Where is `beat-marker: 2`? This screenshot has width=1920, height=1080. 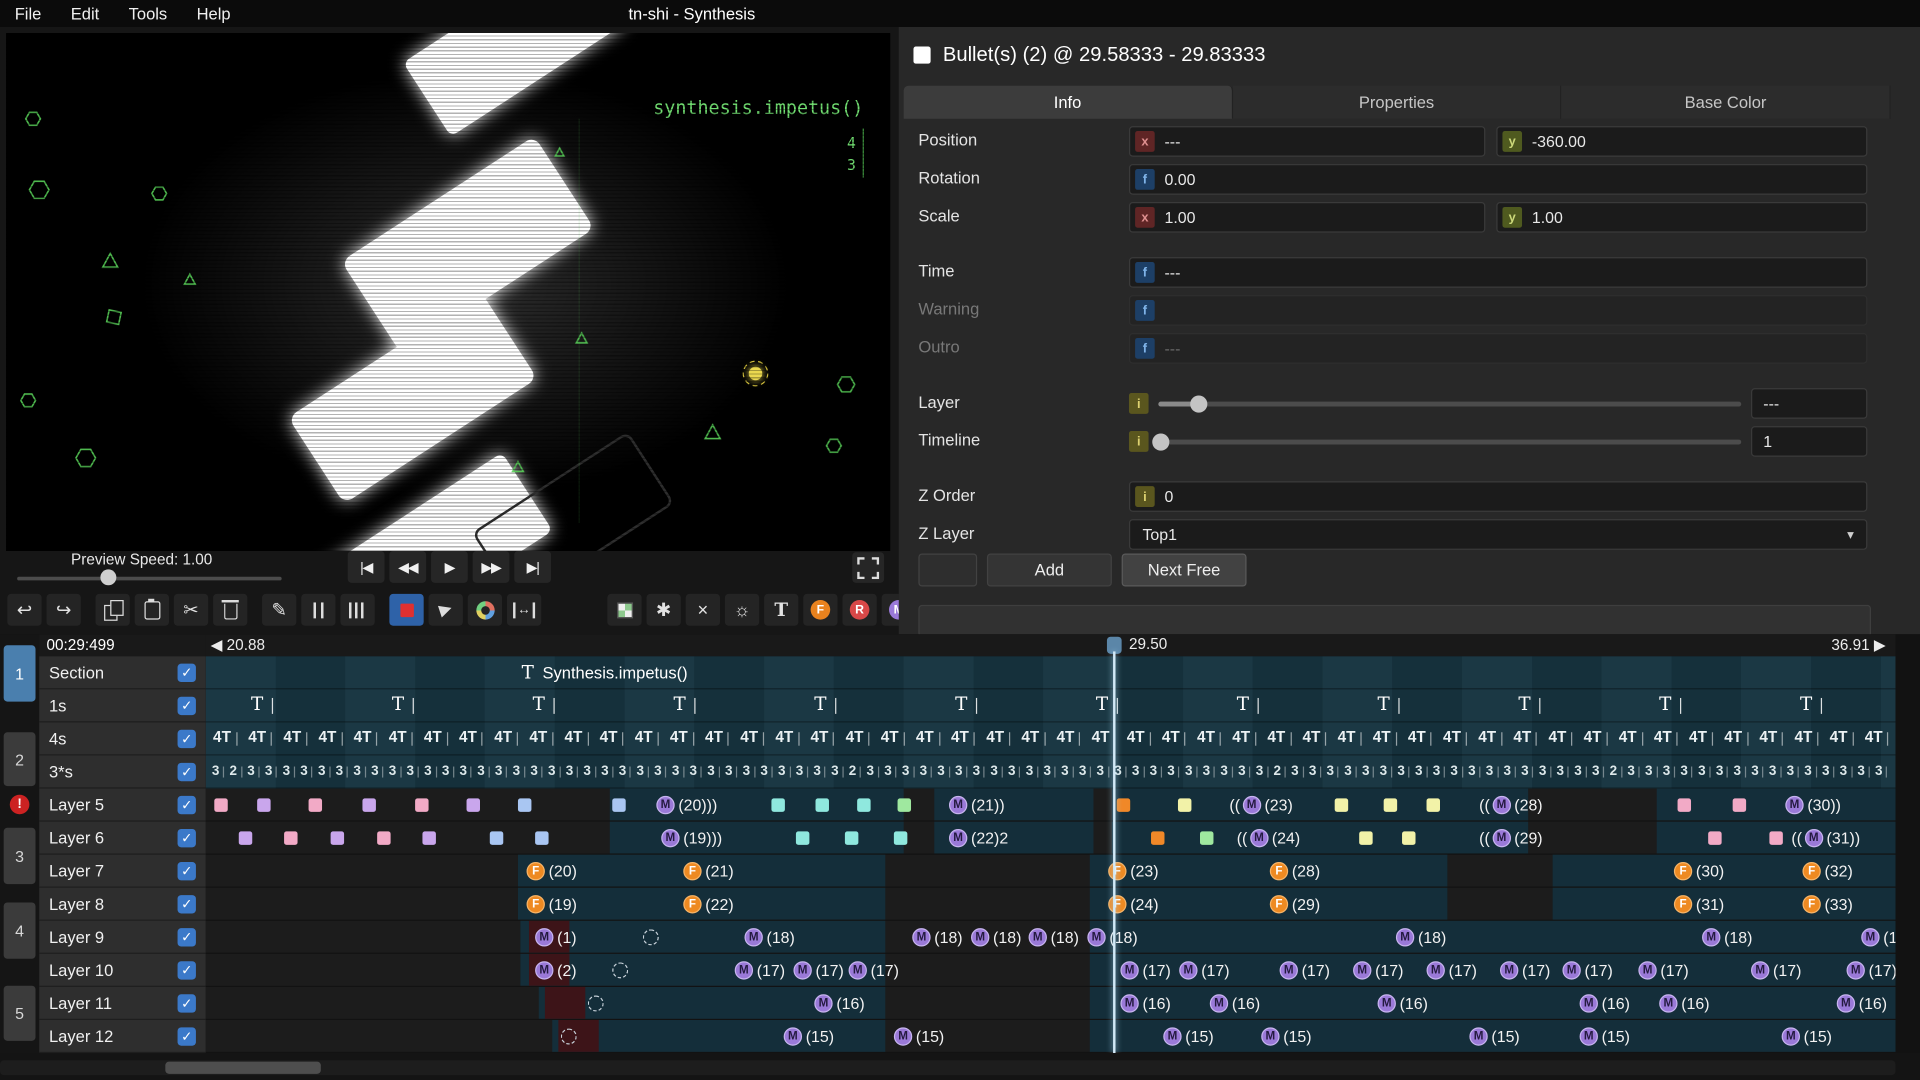 beat-marker: 2 is located at coordinates (1616, 771).